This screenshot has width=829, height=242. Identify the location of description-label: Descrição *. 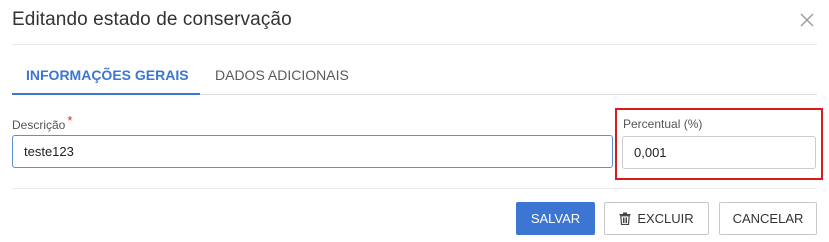
(42, 122).